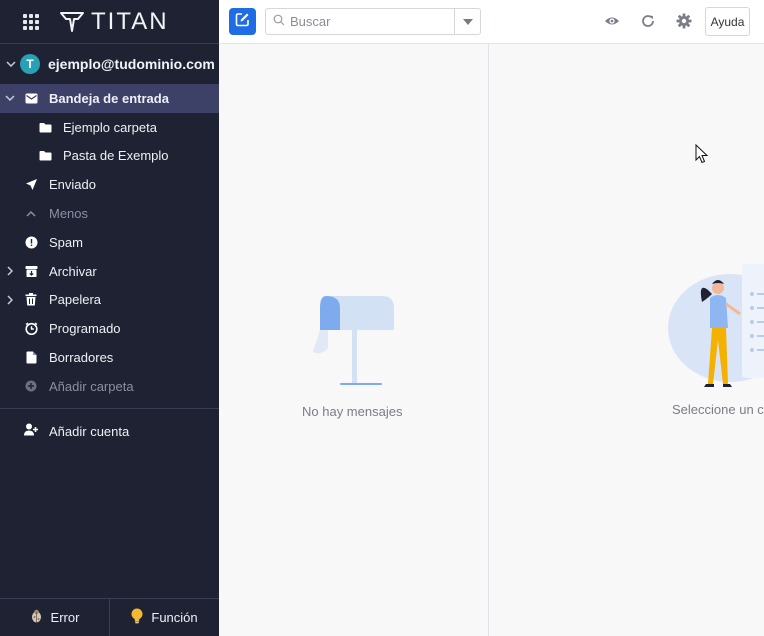  Describe the element at coordinates (31, 214) in the screenshot. I see `chevron-up-icon` at that location.